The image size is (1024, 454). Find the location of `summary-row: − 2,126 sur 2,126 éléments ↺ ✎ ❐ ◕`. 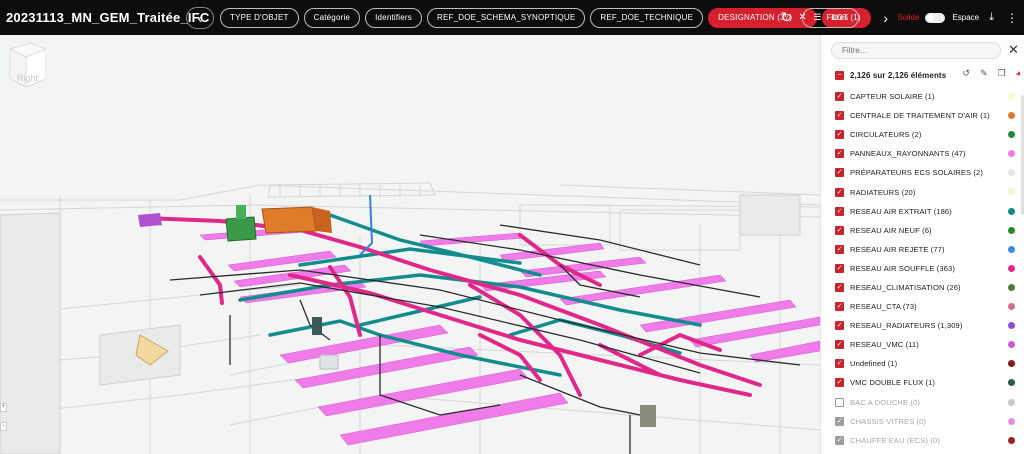

summary-row: − 2,126 sur 2,126 éléments ↺ ✎ ❐ ◕ is located at coordinates (928, 75).